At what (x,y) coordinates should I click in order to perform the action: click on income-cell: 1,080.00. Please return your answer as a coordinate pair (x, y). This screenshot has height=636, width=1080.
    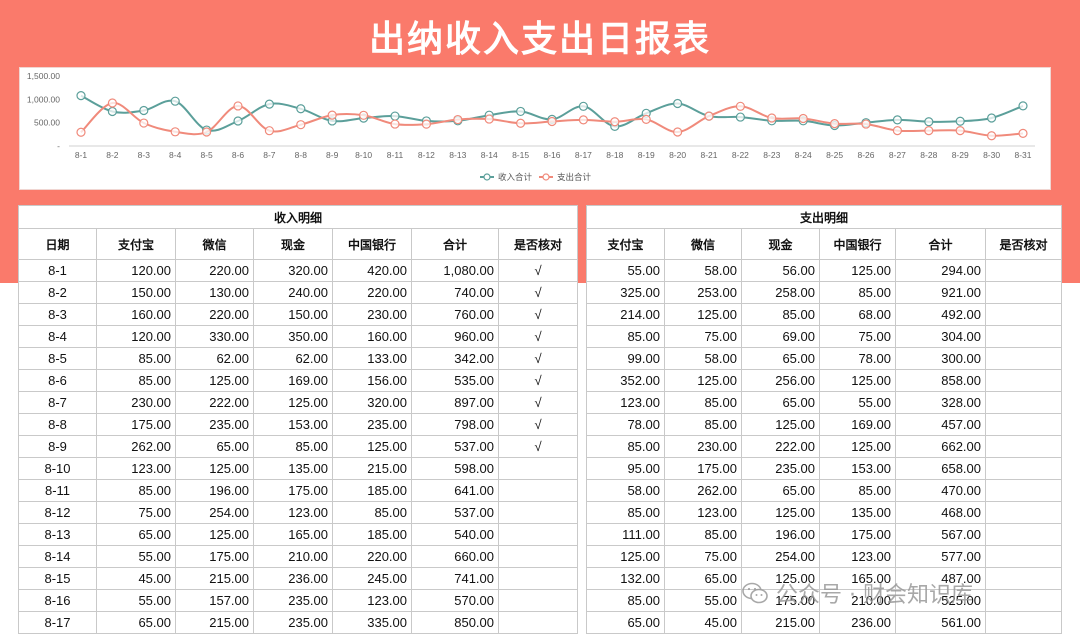
    Looking at the image, I should click on (455, 270).